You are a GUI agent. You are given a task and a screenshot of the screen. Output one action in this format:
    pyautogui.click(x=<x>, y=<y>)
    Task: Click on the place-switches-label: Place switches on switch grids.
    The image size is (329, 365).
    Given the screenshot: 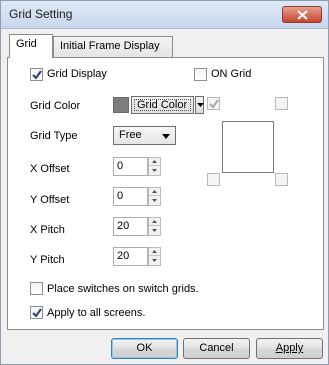 What is the action you would take?
    pyautogui.click(x=123, y=289)
    